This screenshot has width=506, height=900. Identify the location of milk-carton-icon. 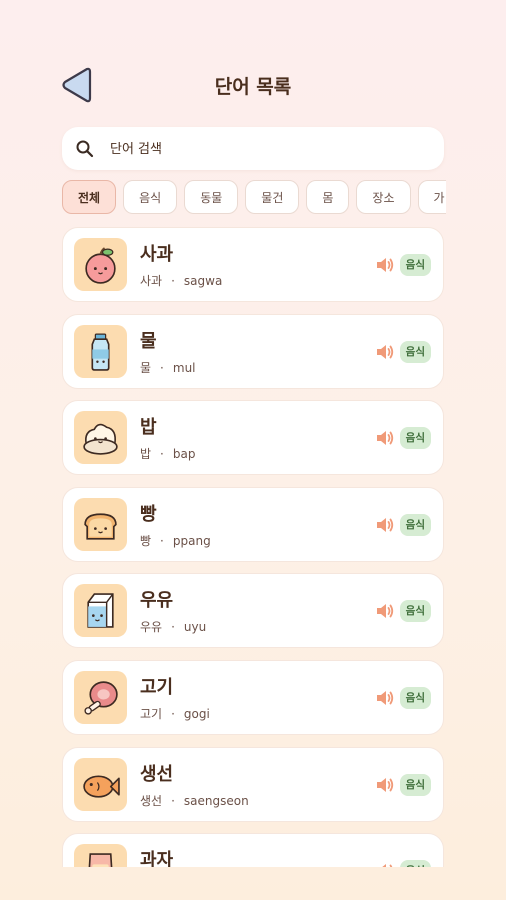
(100, 611).